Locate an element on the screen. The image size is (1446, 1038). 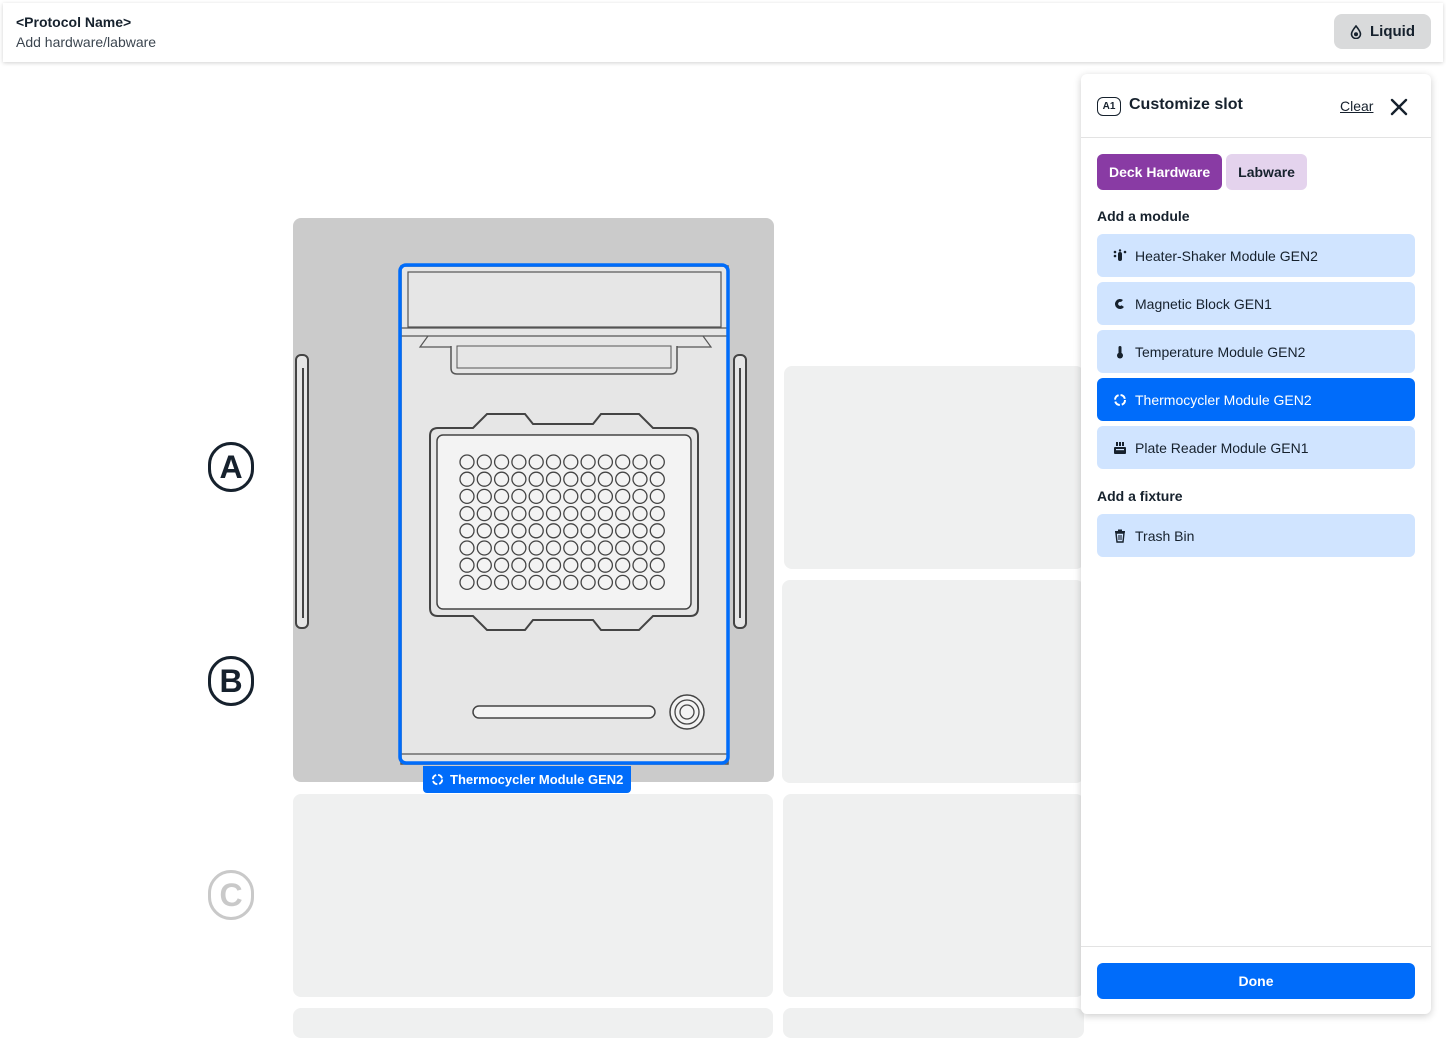
module-option-heater-shaker: Heater-Shaker Module GEN2 is located at coordinates (1256, 255).